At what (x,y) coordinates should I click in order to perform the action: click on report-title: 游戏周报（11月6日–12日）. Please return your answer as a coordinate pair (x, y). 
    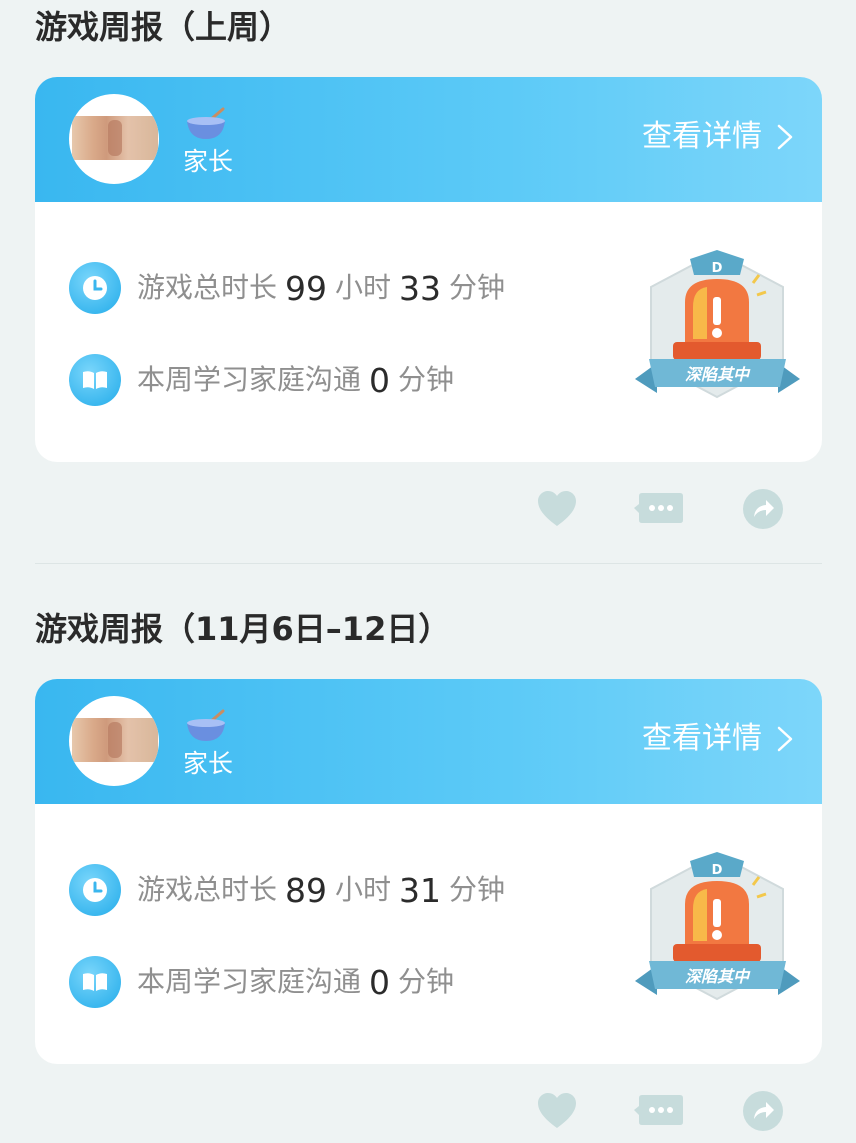
    Looking at the image, I should click on (243, 629).